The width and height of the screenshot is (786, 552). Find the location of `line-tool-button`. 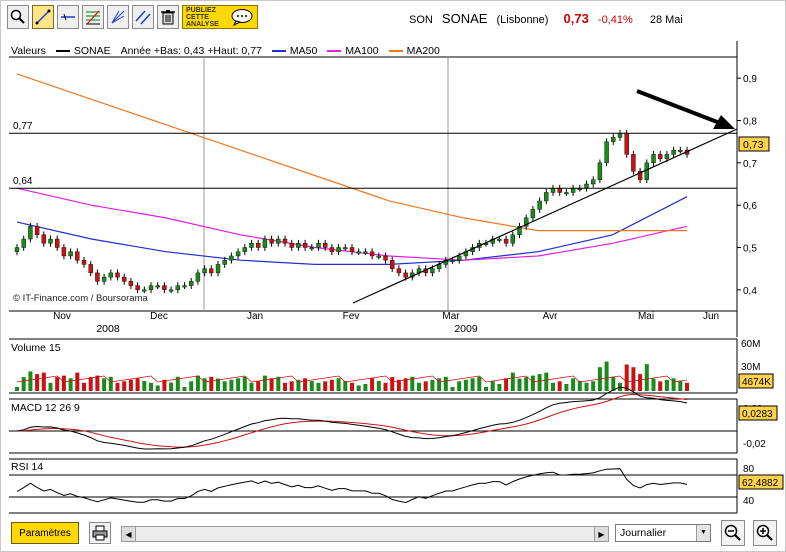

line-tool-button is located at coordinates (43, 17).